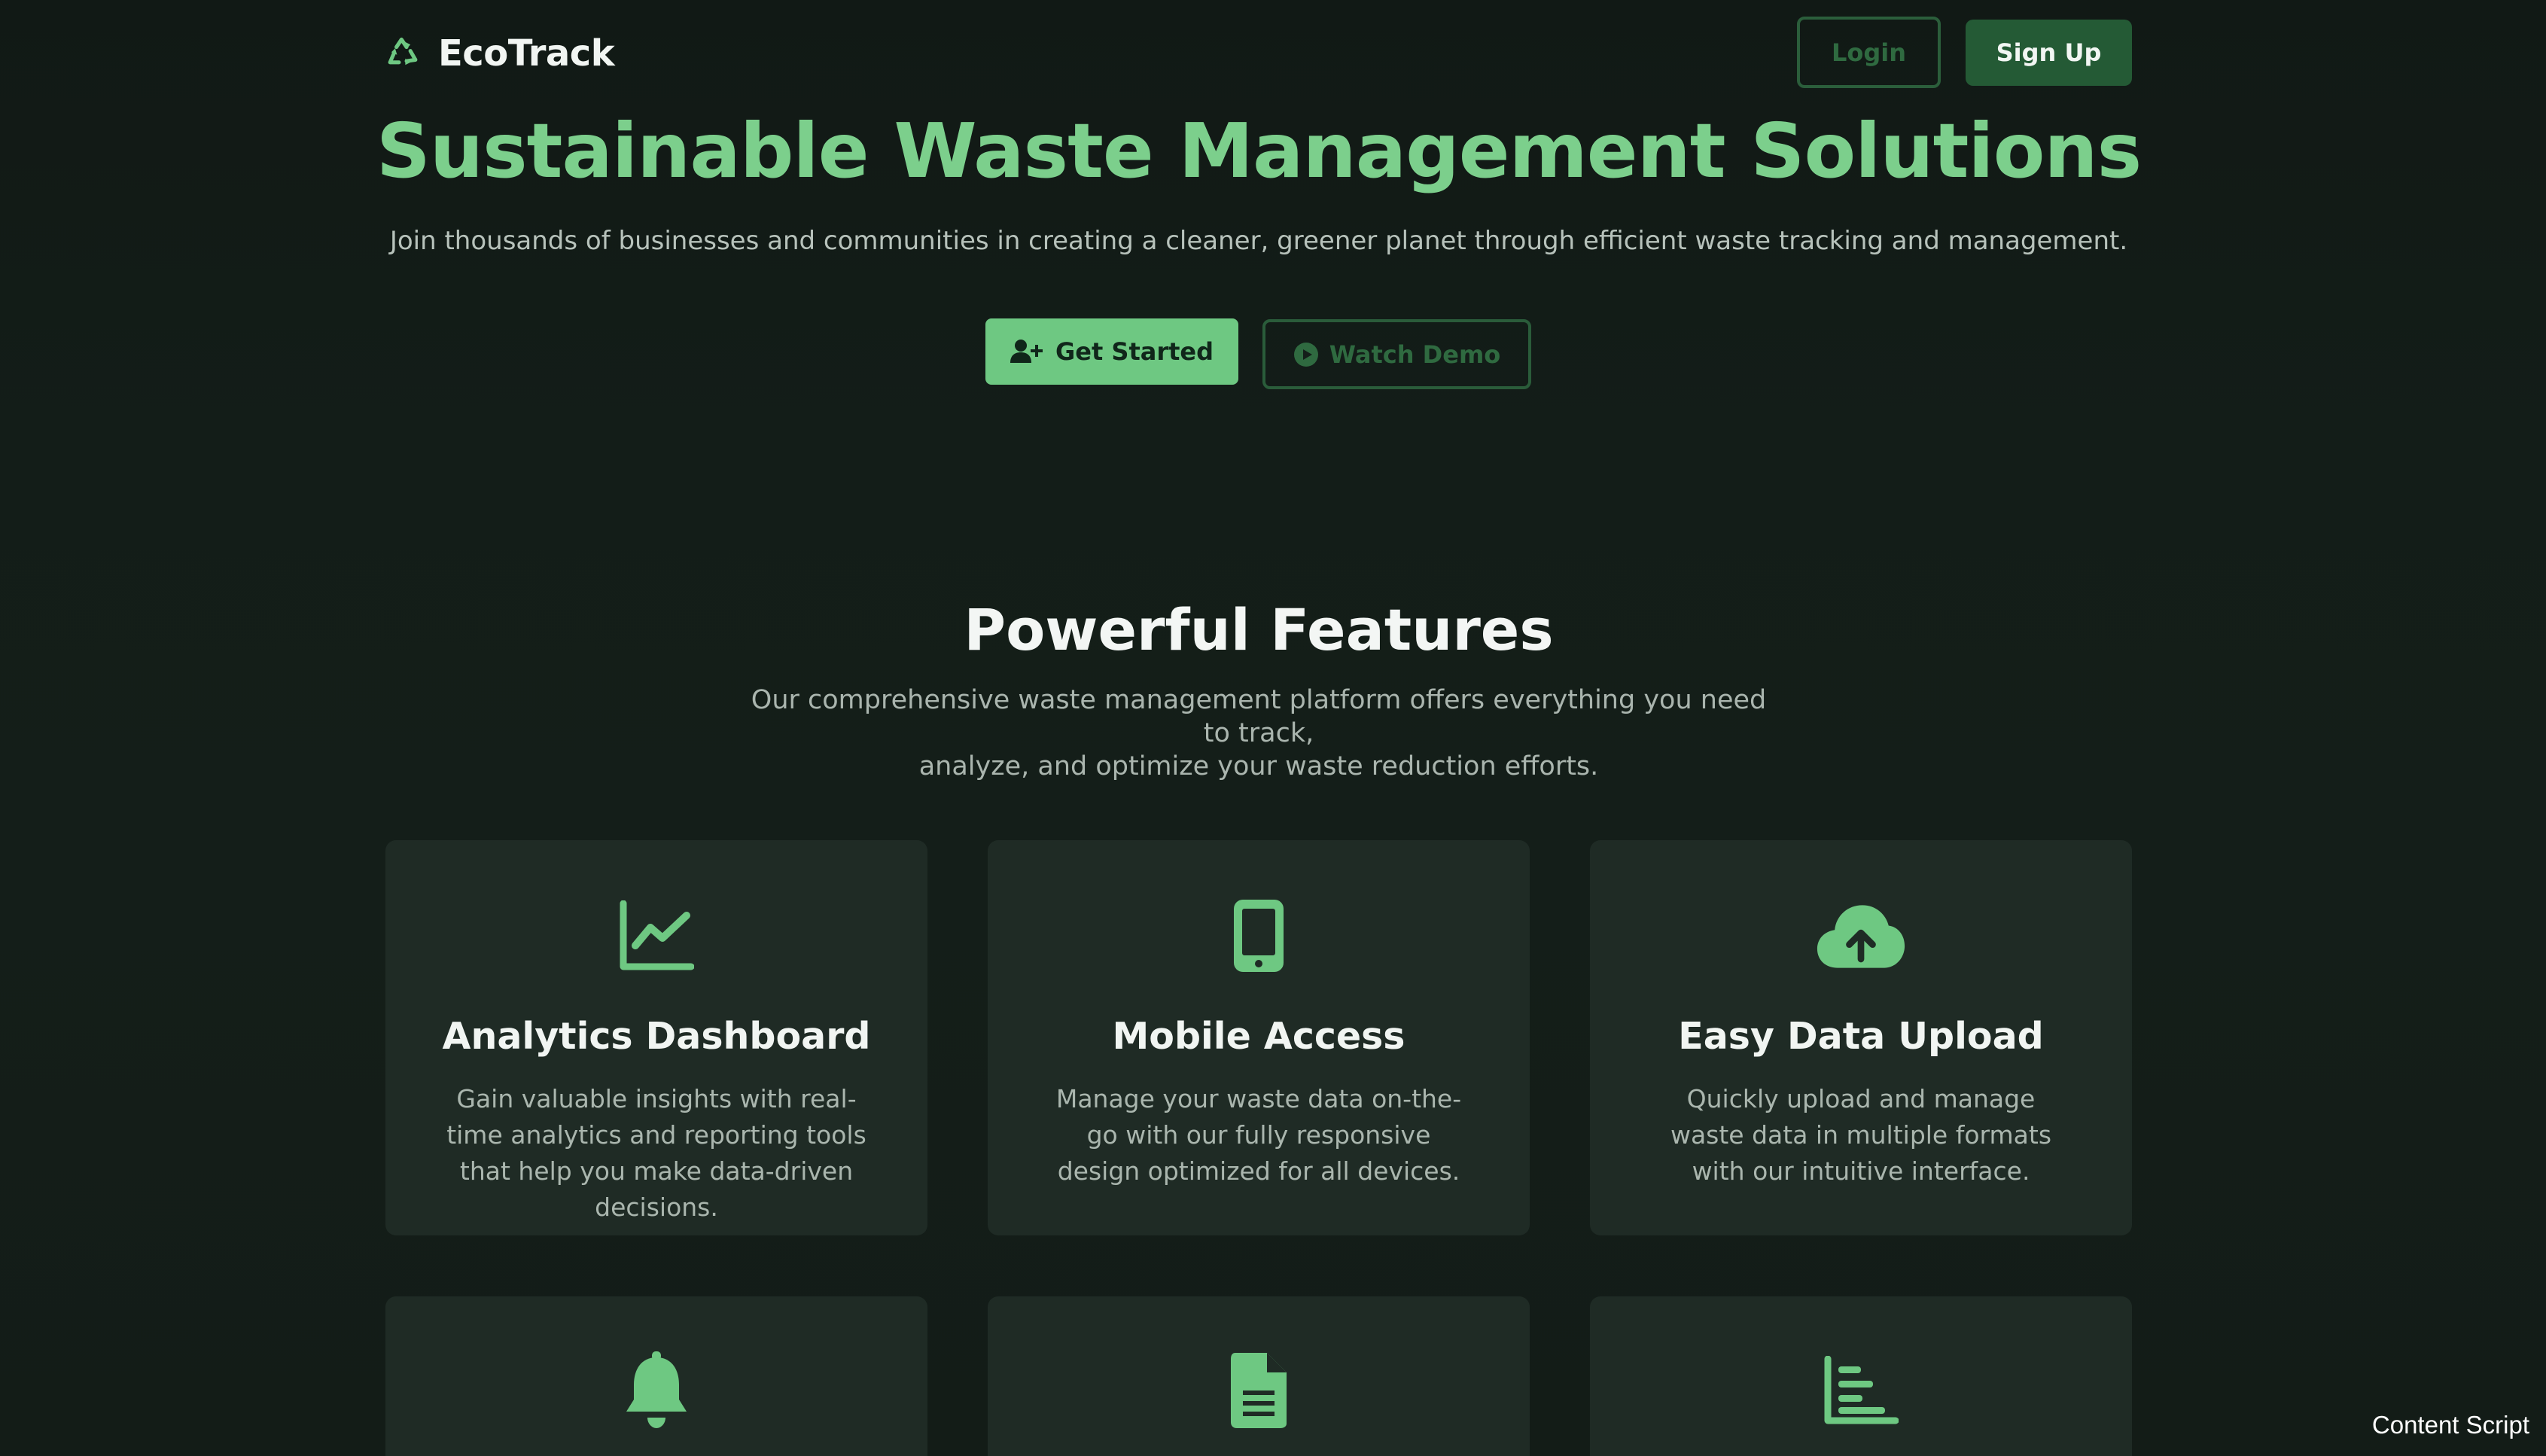 The width and height of the screenshot is (2546, 1456). I want to click on login-button: Login, so click(1869, 52).